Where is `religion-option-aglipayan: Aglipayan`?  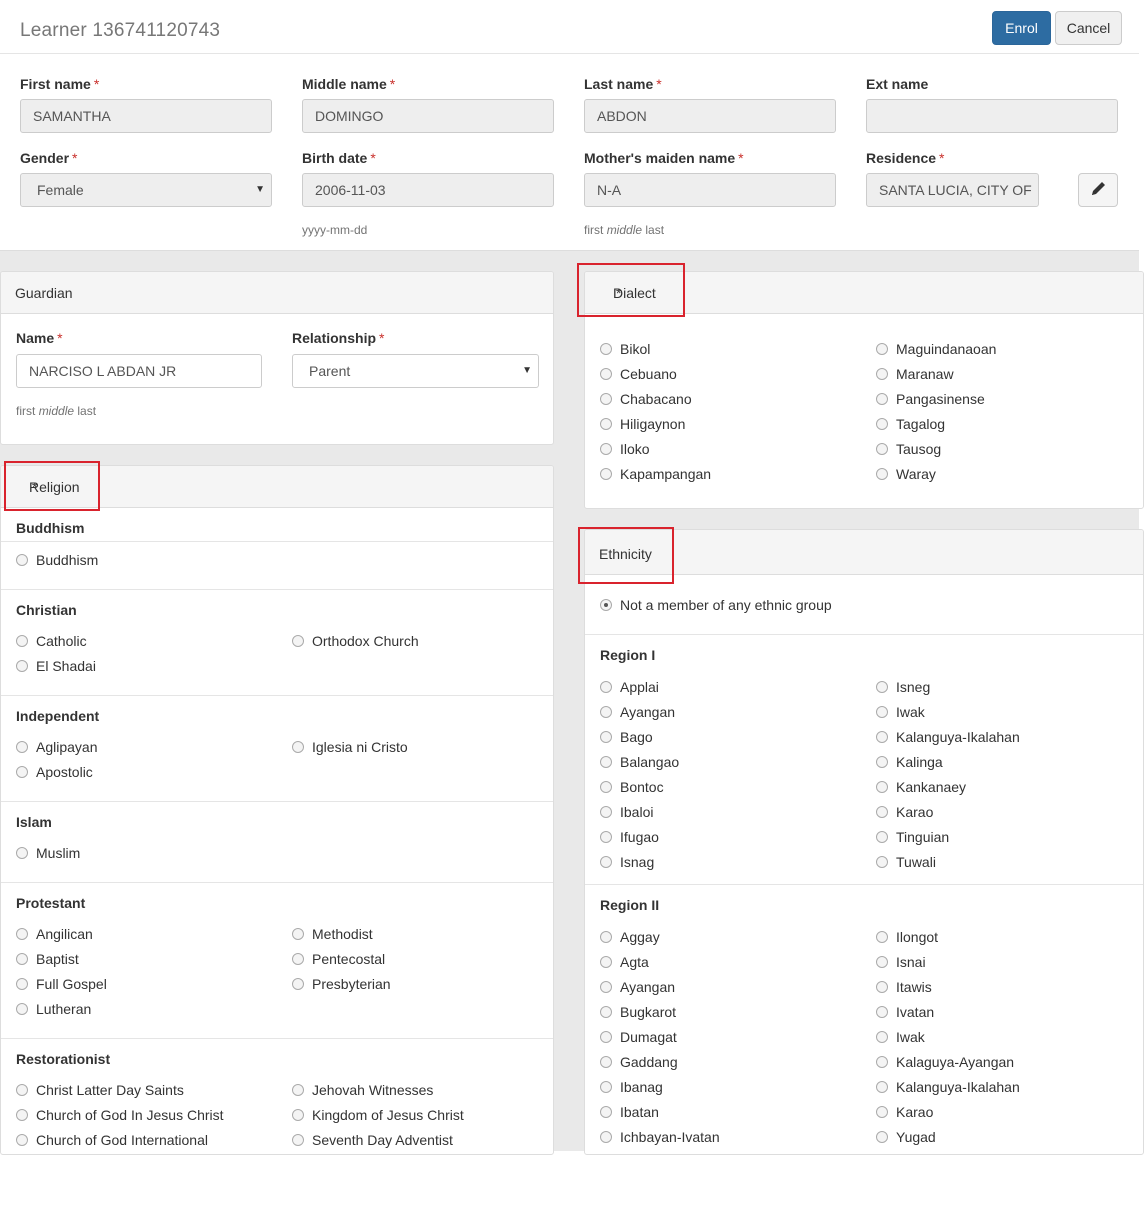
religion-option-aglipayan: Aglipayan is located at coordinates (57, 747).